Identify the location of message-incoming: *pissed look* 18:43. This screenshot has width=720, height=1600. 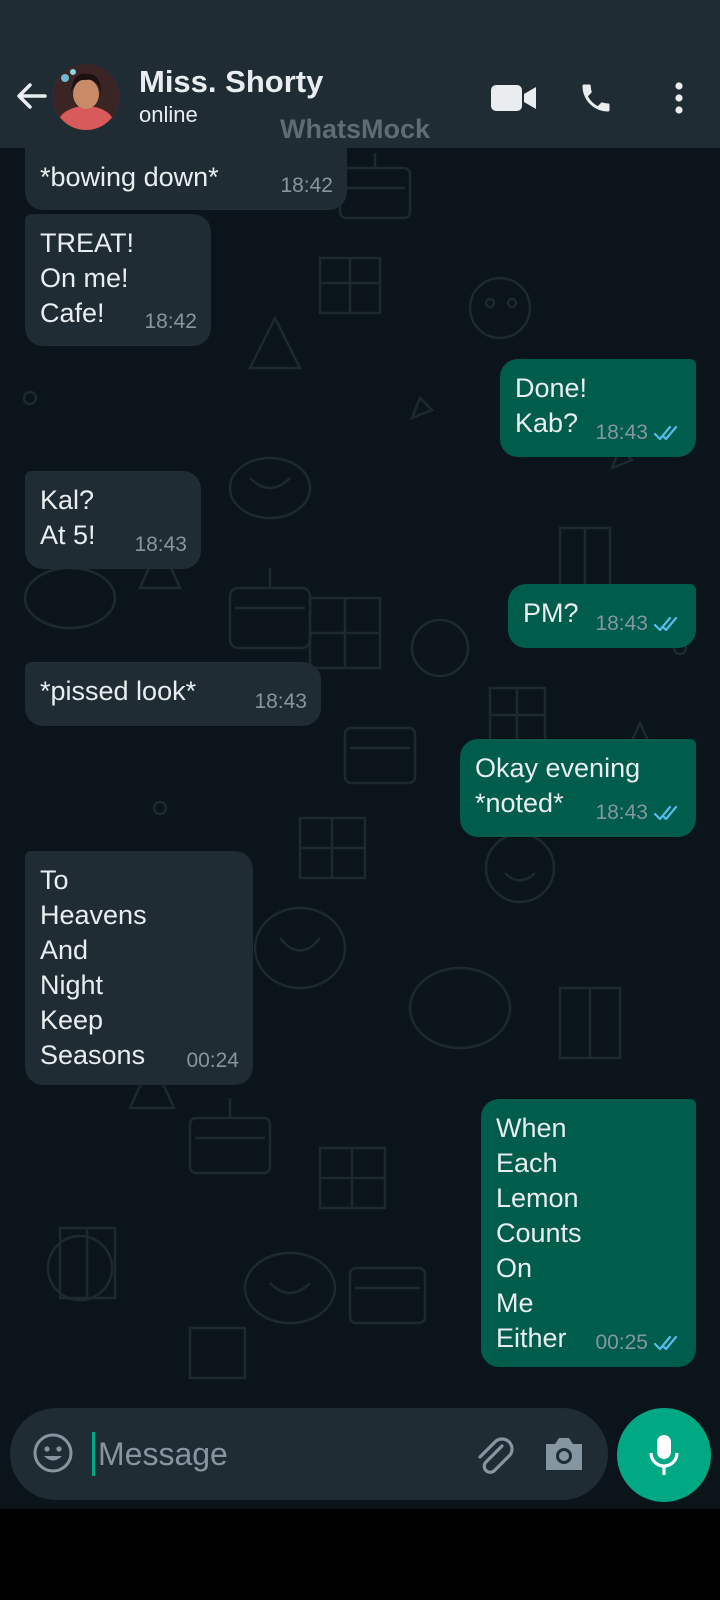
(173, 694).